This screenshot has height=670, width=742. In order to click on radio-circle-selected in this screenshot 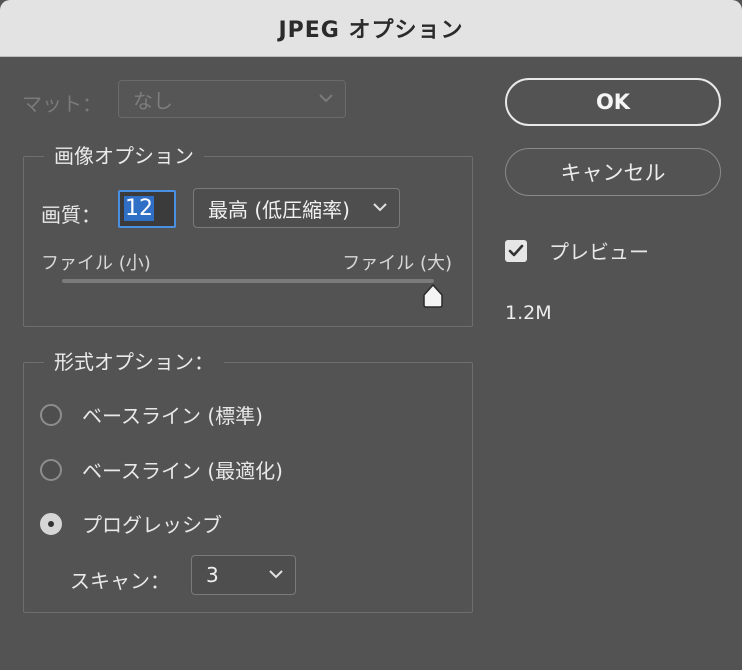, I will do `click(51, 523)`.